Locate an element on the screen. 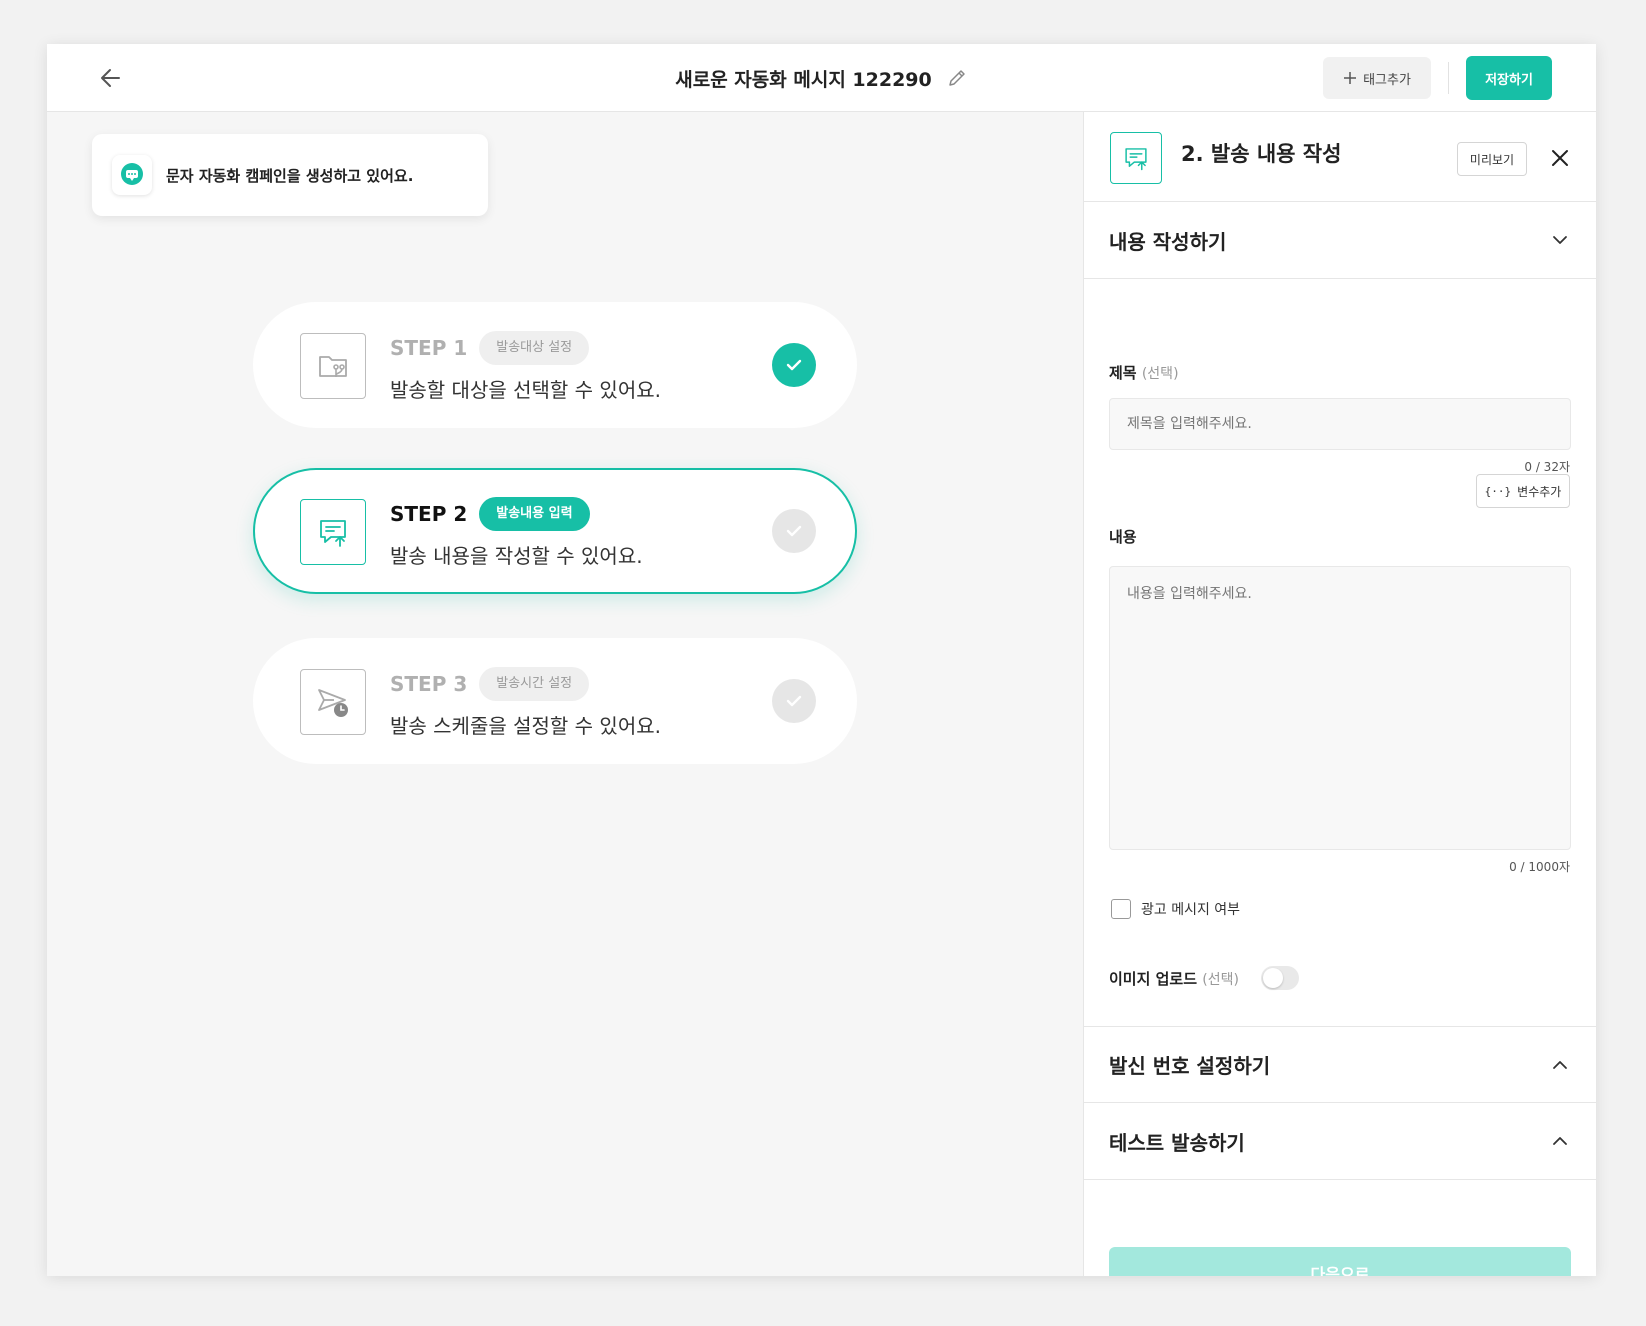 This screenshot has width=1646, height=1326. step-1-icon-box is located at coordinates (333, 366).